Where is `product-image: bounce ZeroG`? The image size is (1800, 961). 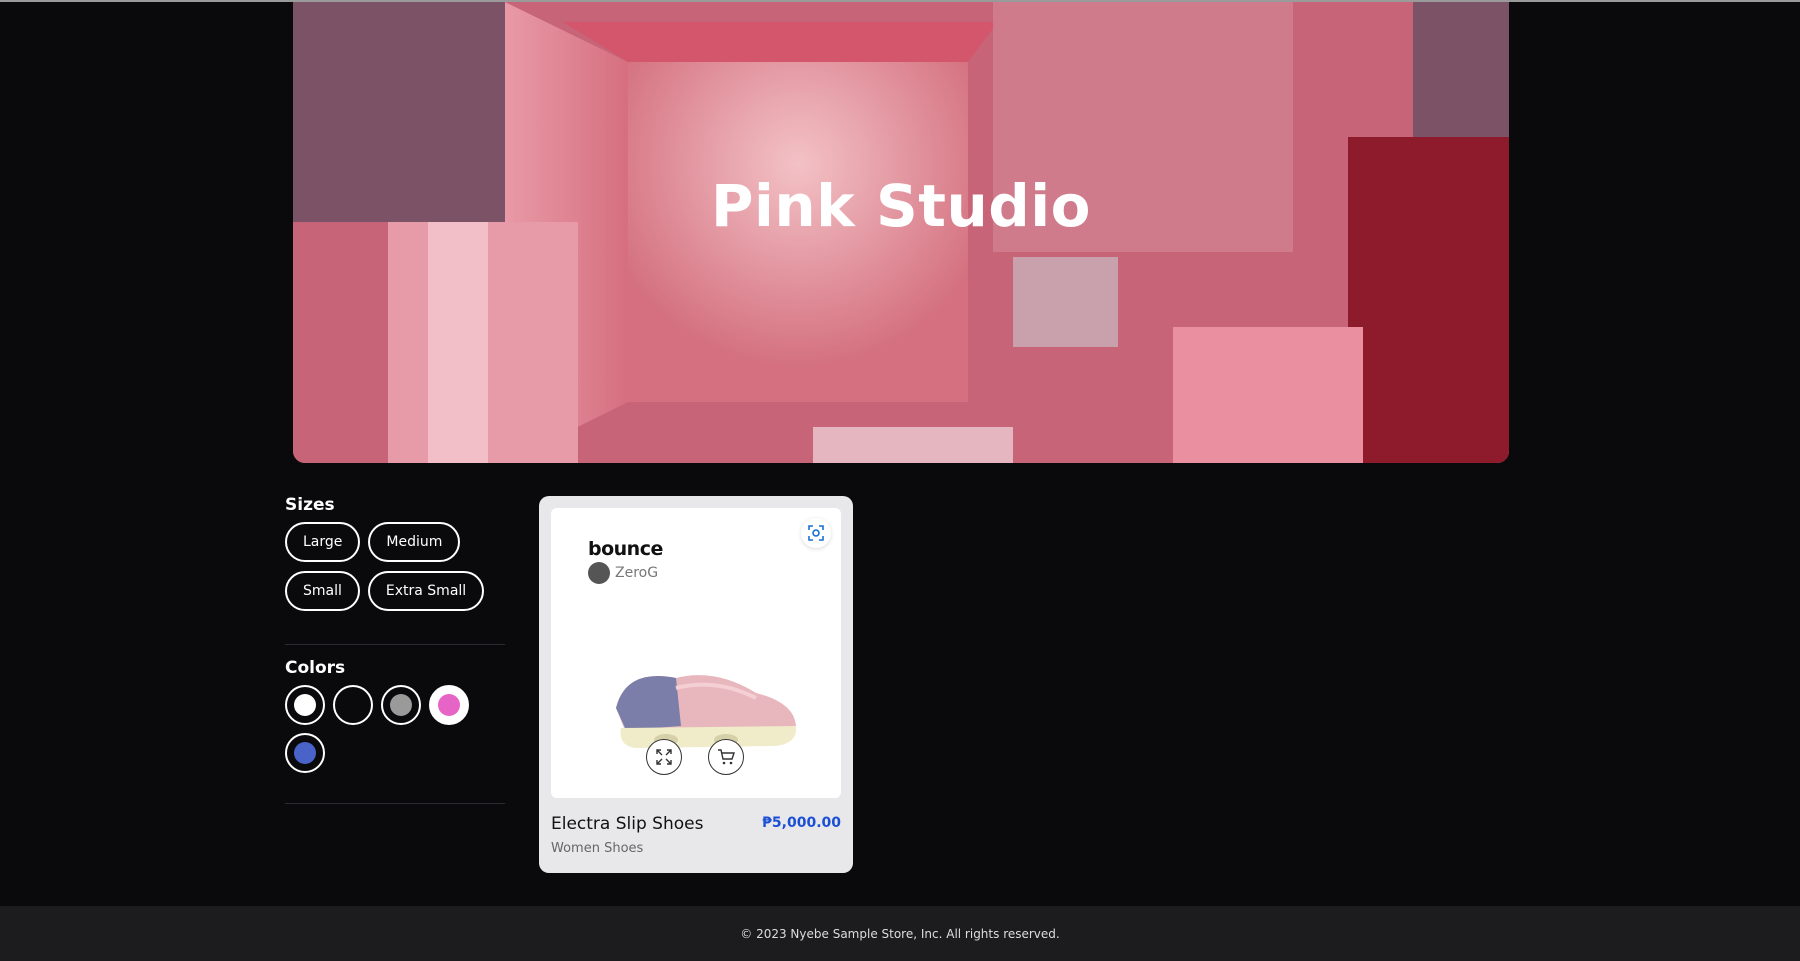
product-image: bounce ZeroG is located at coordinates (696, 653).